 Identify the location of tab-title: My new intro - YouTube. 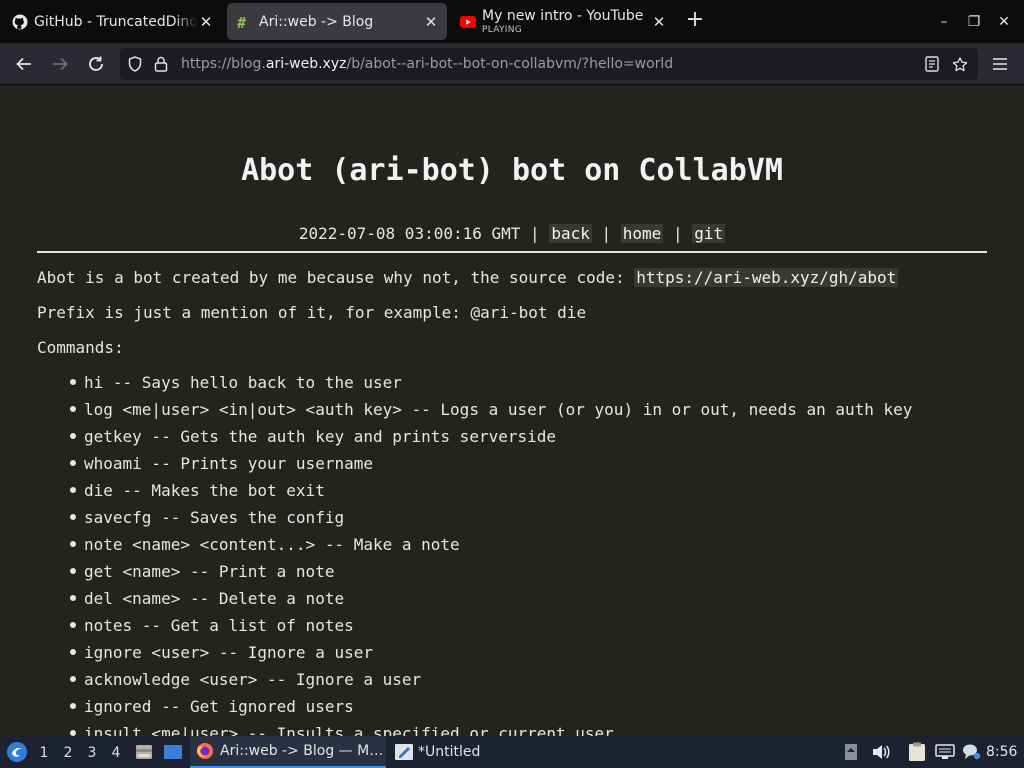
(563, 16).